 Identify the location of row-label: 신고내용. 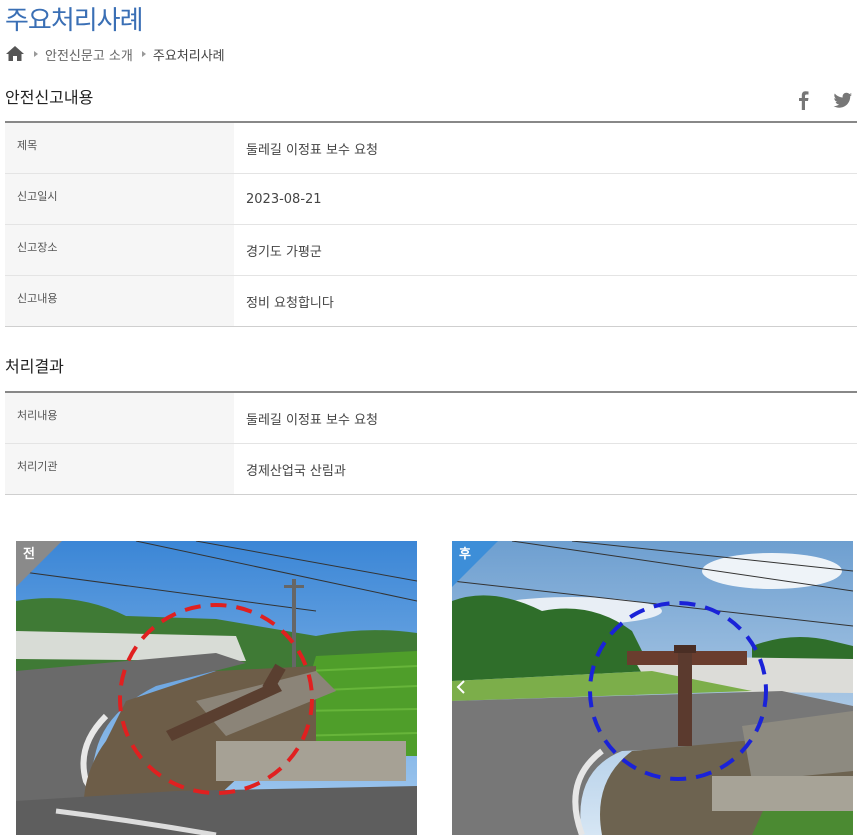
(119, 301).